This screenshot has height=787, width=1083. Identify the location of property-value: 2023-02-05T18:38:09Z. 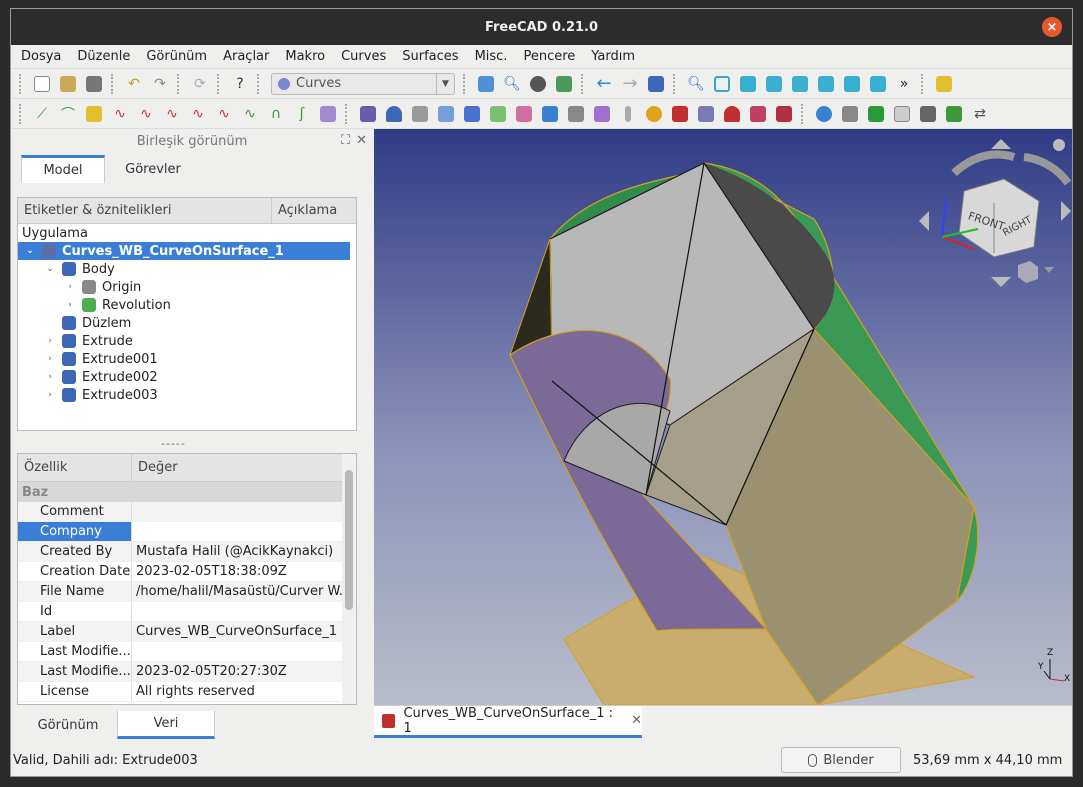
(237, 571).